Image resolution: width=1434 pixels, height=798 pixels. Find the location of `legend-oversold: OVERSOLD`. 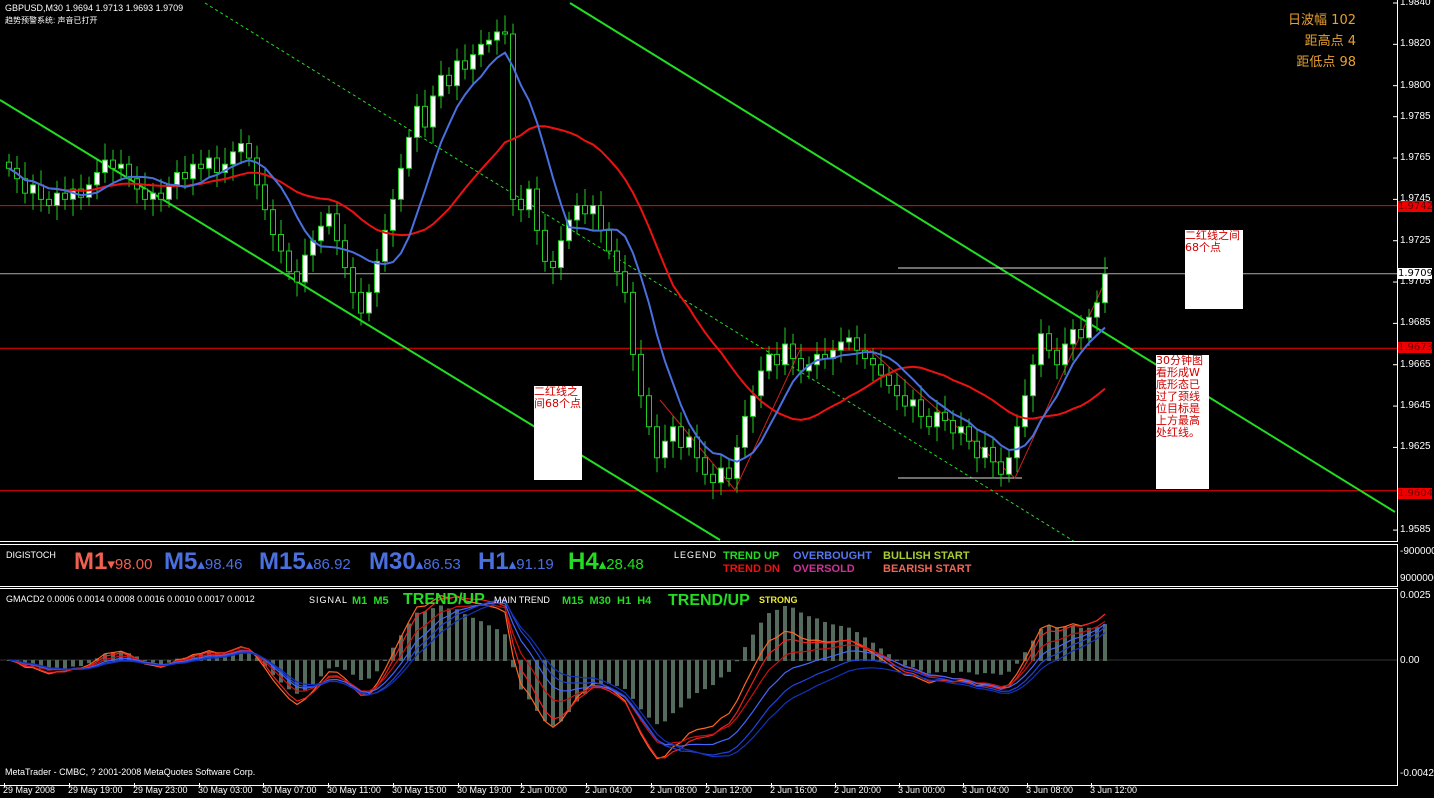

legend-oversold: OVERSOLD is located at coordinates (824, 569).